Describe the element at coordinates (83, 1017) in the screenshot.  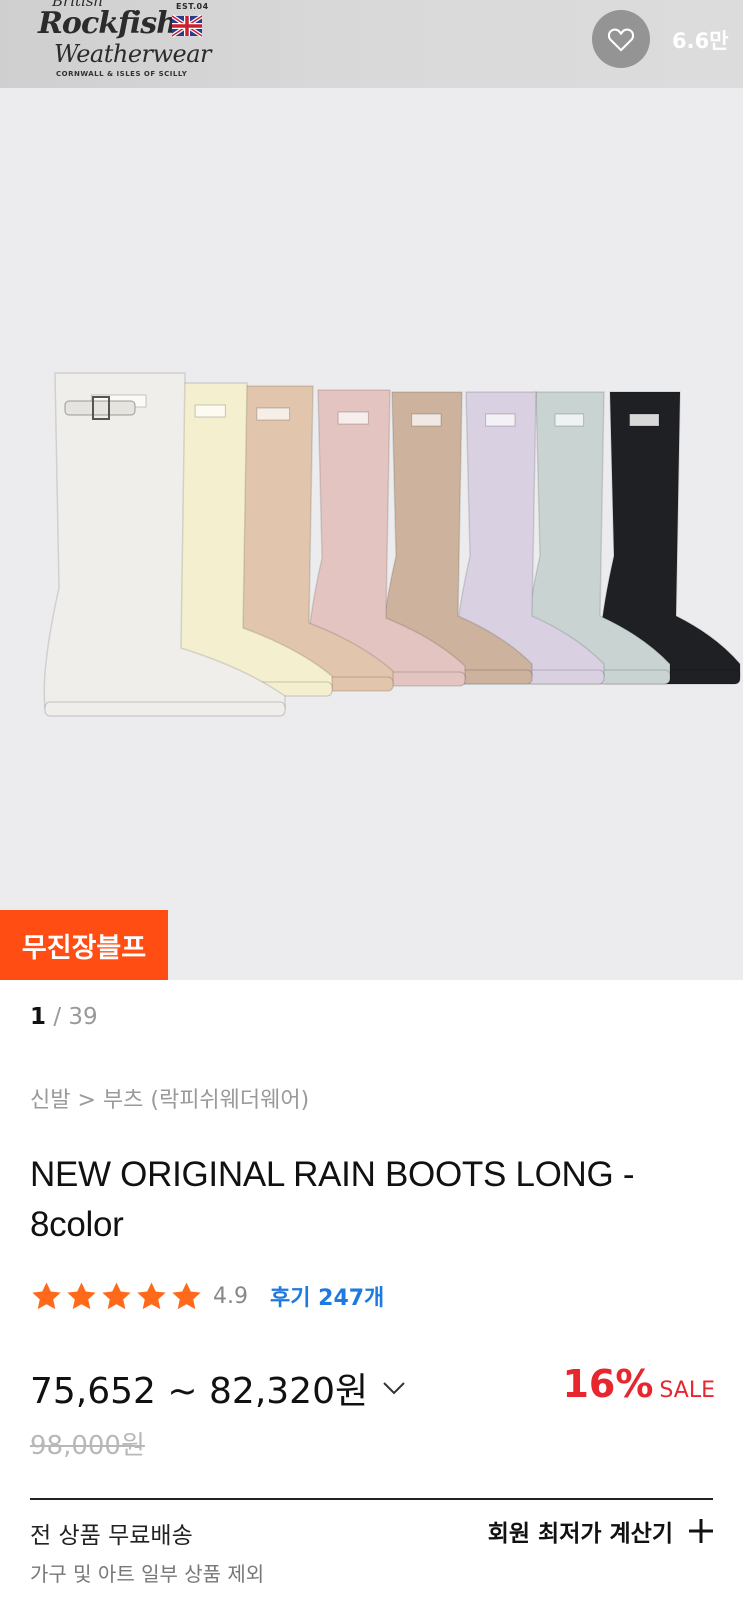
I see `image-counter-total: 39` at that location.